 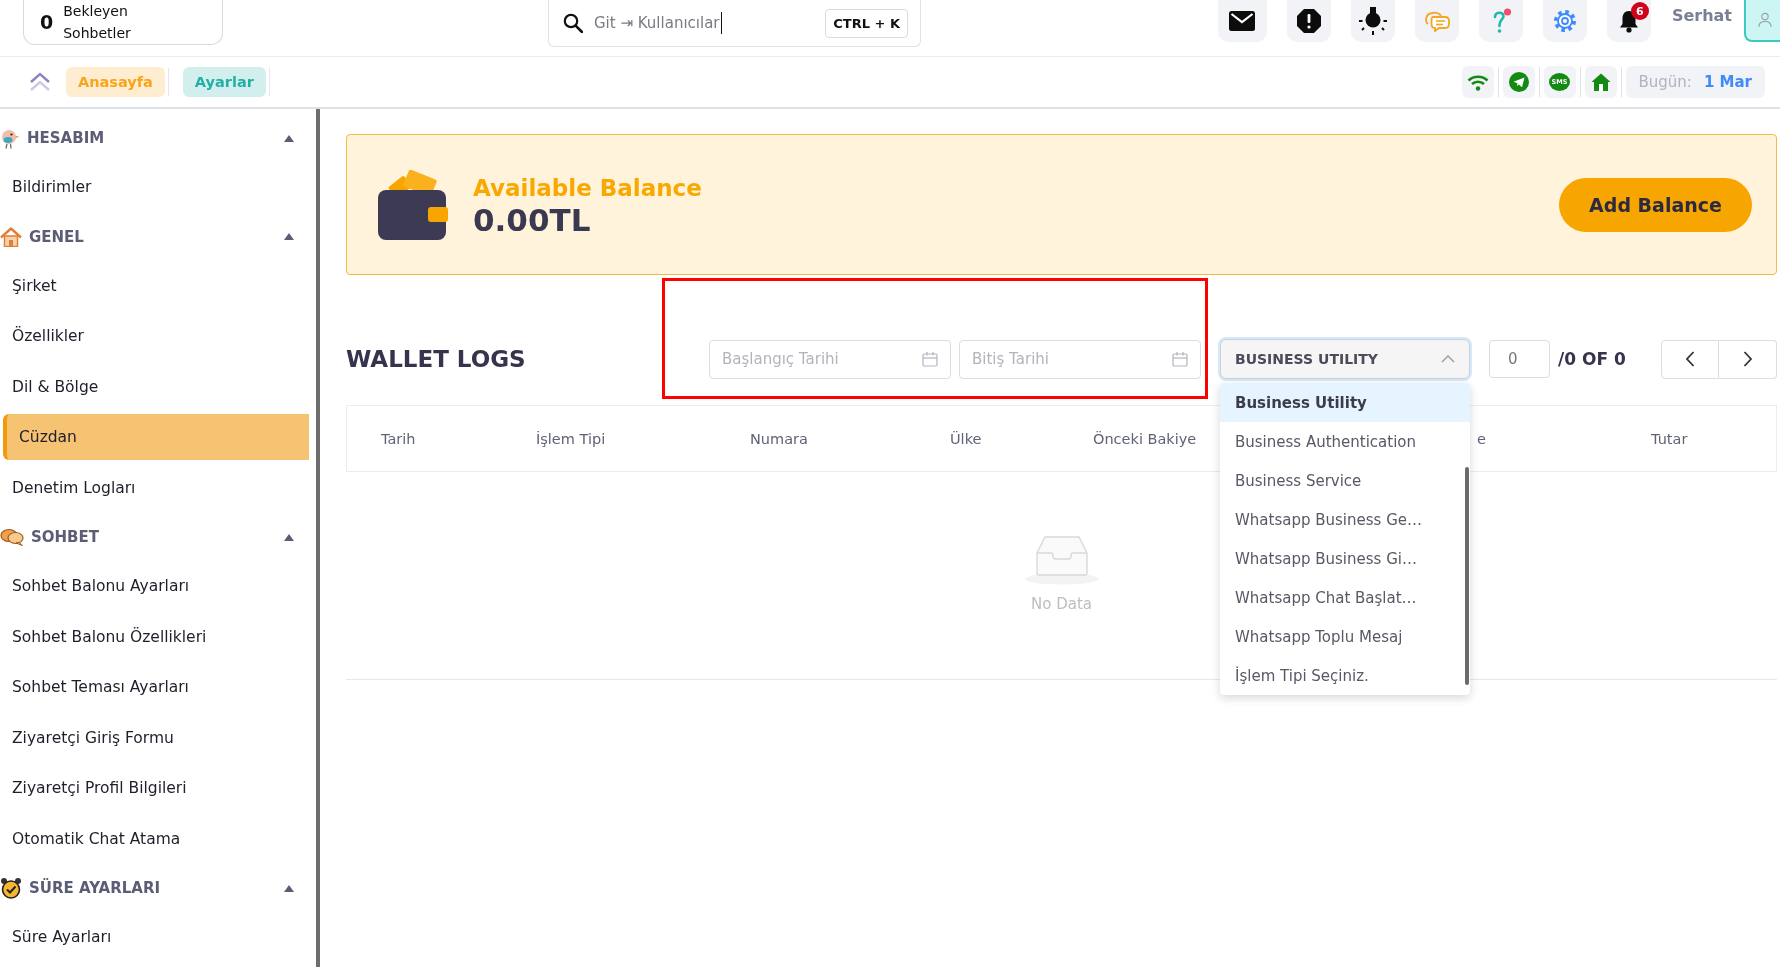 I want to click on column-header: Tutar, so click(x=1669, y=438).